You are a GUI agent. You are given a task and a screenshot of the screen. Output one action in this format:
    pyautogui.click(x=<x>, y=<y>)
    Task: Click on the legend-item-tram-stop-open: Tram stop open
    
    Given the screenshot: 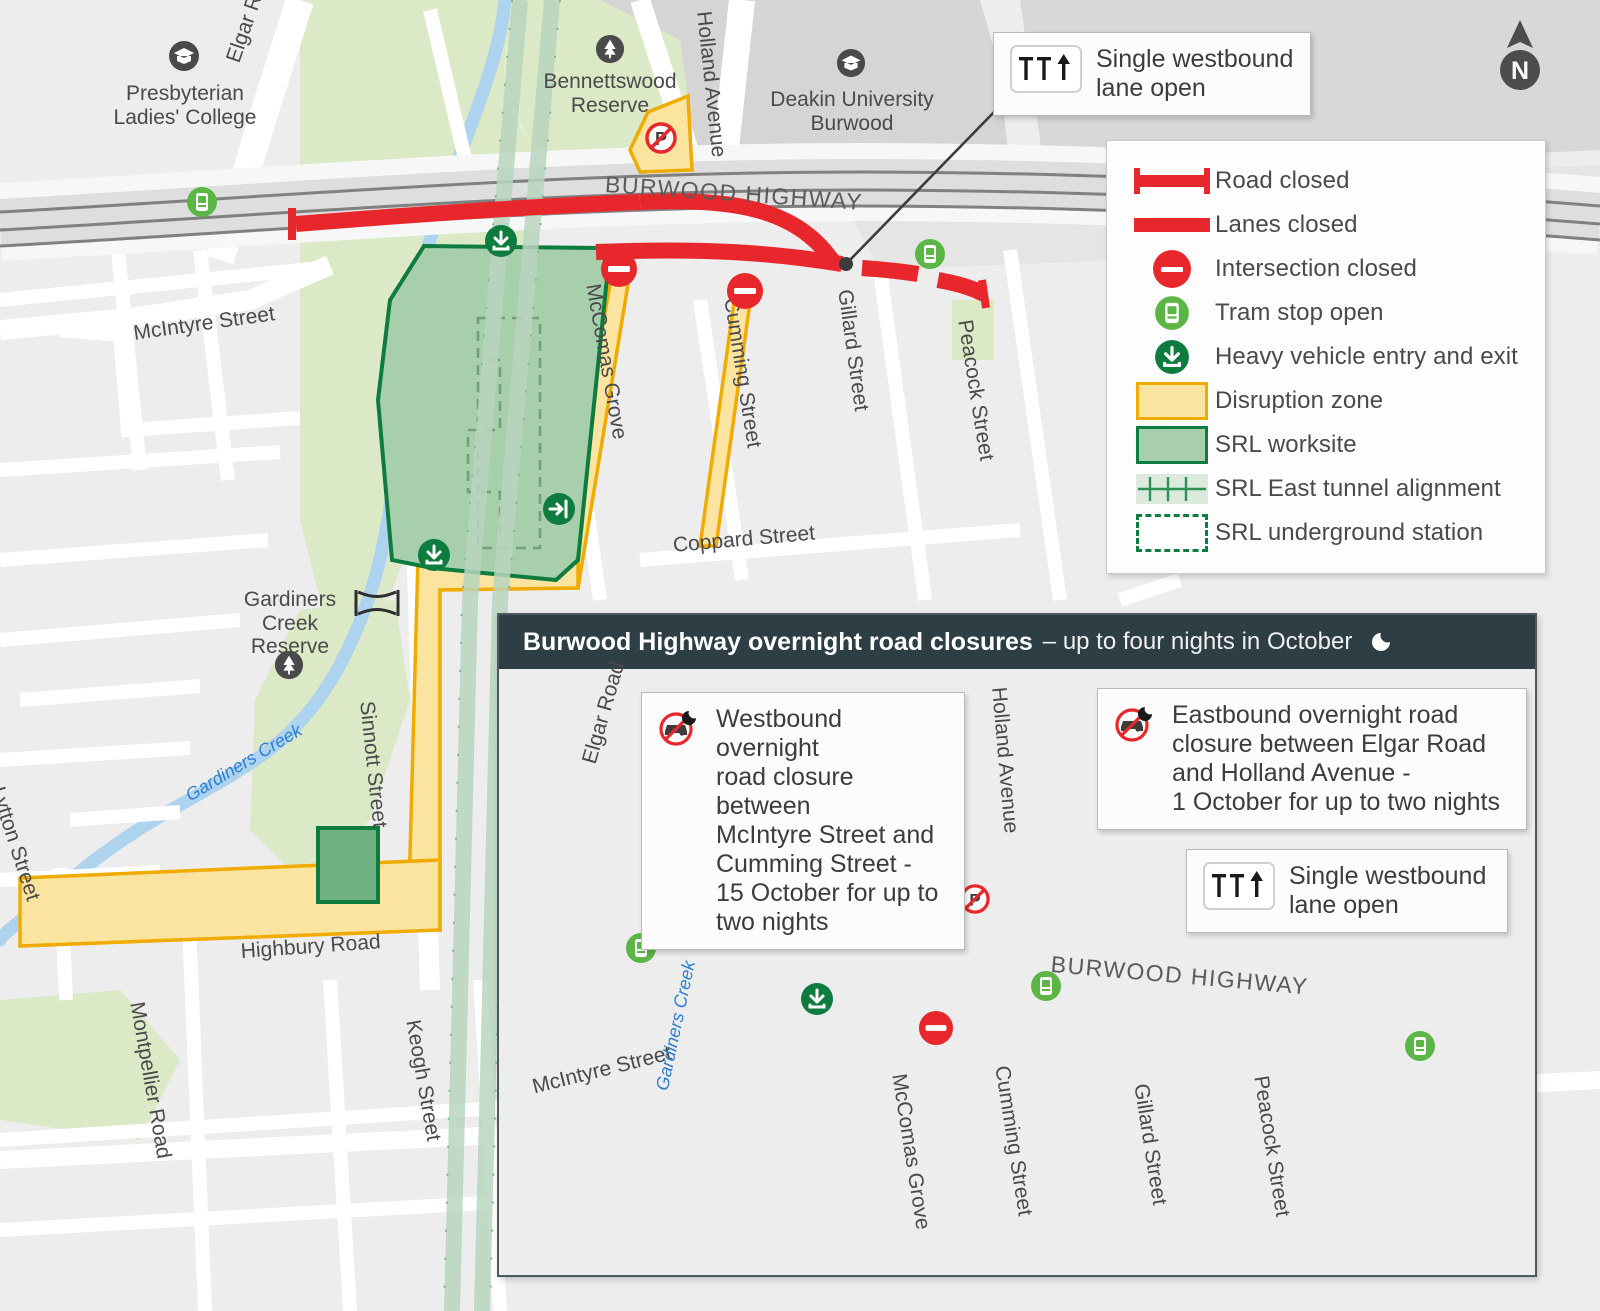 What is the action you would take?
    pyautogui.click(x=1329, y=313)
    